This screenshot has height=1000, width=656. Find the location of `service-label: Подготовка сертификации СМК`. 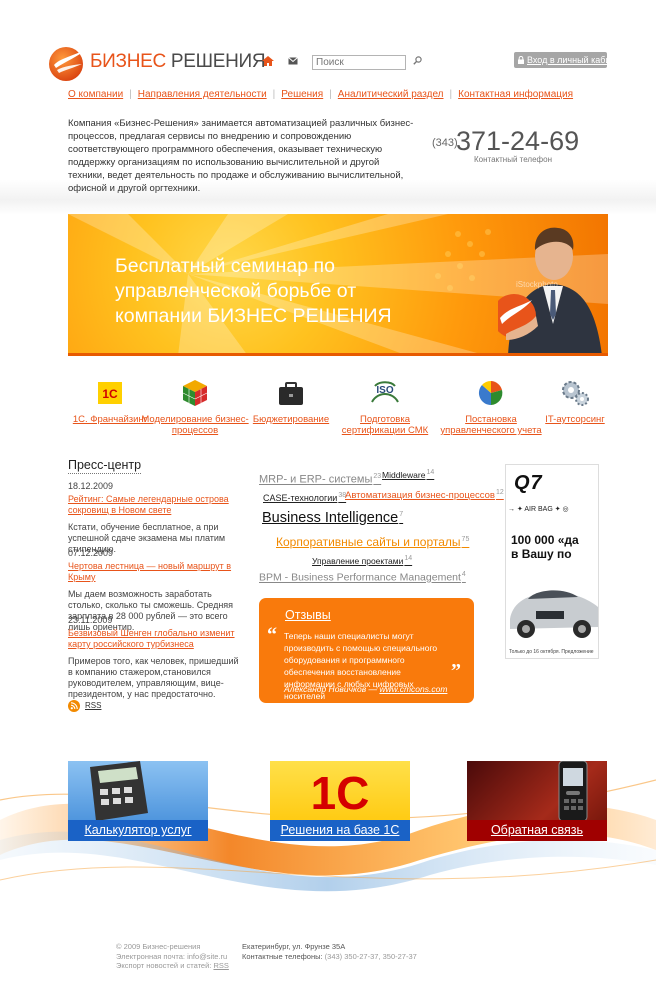

service-label: Подготовка сертификации СМК is located at coordinates (385, 425).